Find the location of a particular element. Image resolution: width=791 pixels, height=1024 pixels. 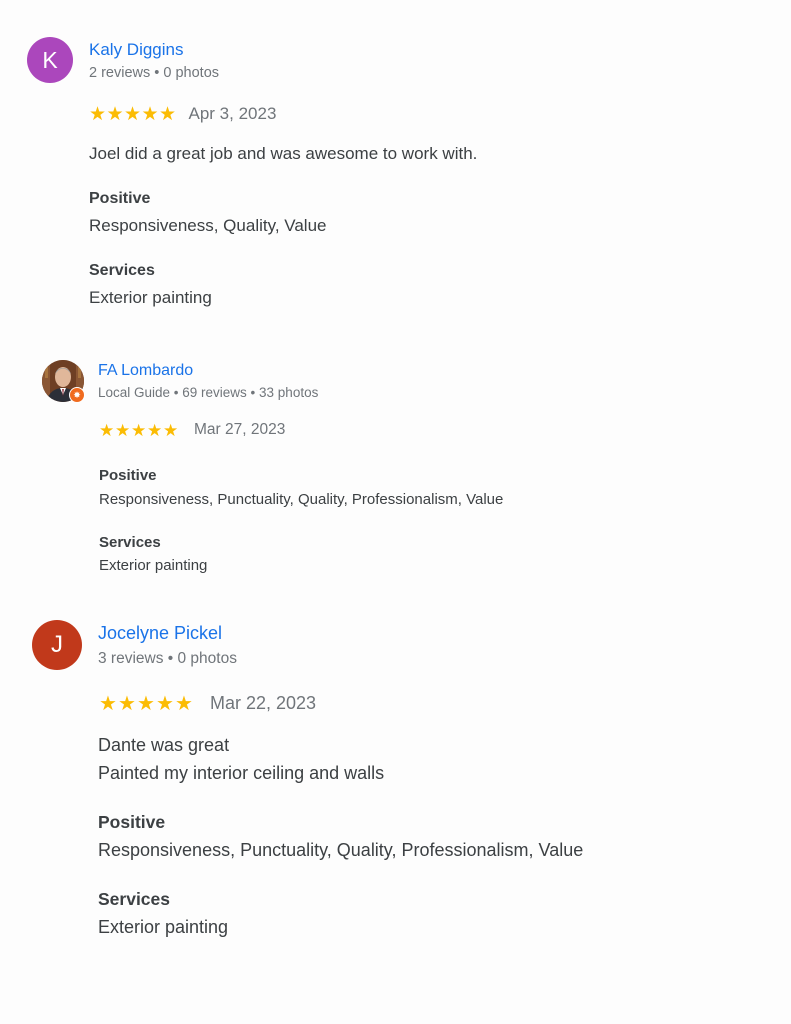

rating-row: ★ ★ ★ ★ ★ Mar 22, 2023 is located at coordinates (207, 703).